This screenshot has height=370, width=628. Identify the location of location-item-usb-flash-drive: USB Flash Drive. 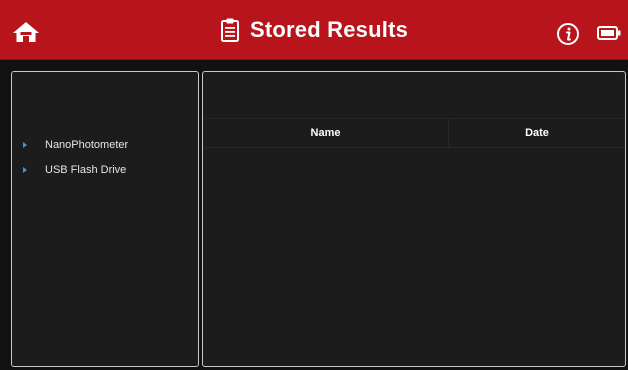
(105, 169).